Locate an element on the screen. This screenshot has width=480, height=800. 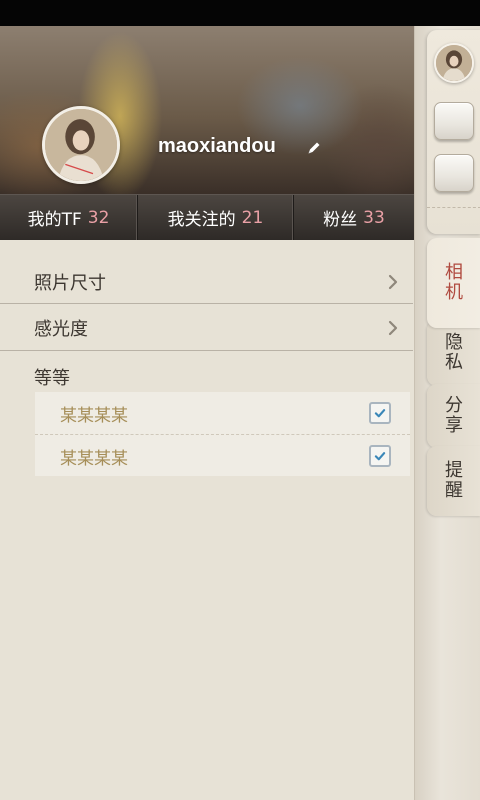
tab-privacy: 隐私 is located at coordinates (453, 353).